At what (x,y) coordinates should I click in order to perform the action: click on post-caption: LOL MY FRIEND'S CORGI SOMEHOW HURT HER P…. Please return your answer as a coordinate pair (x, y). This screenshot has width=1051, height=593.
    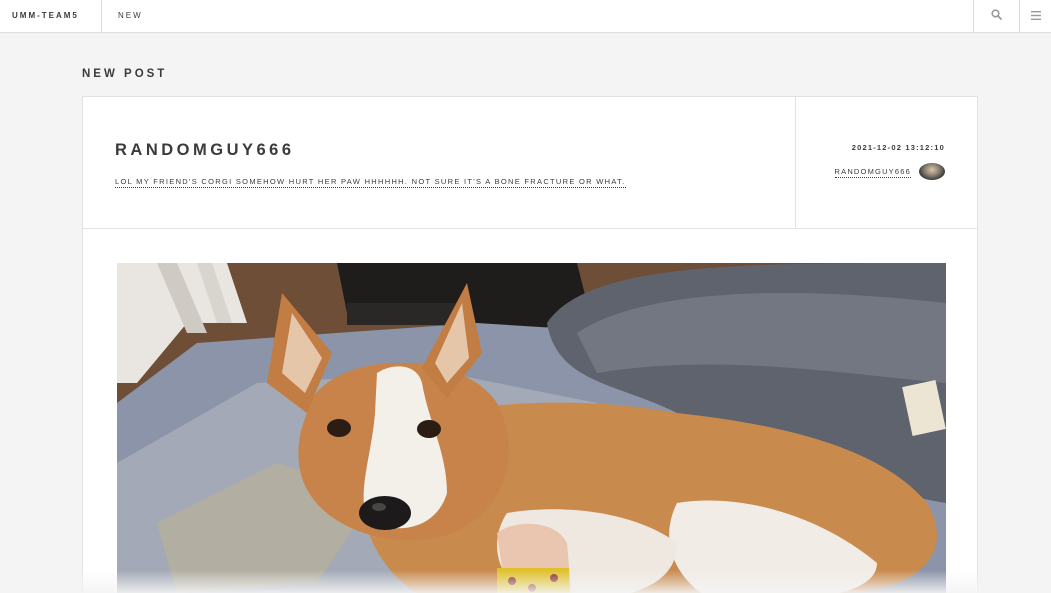
    Looking at the image, I should click on (370, 182).